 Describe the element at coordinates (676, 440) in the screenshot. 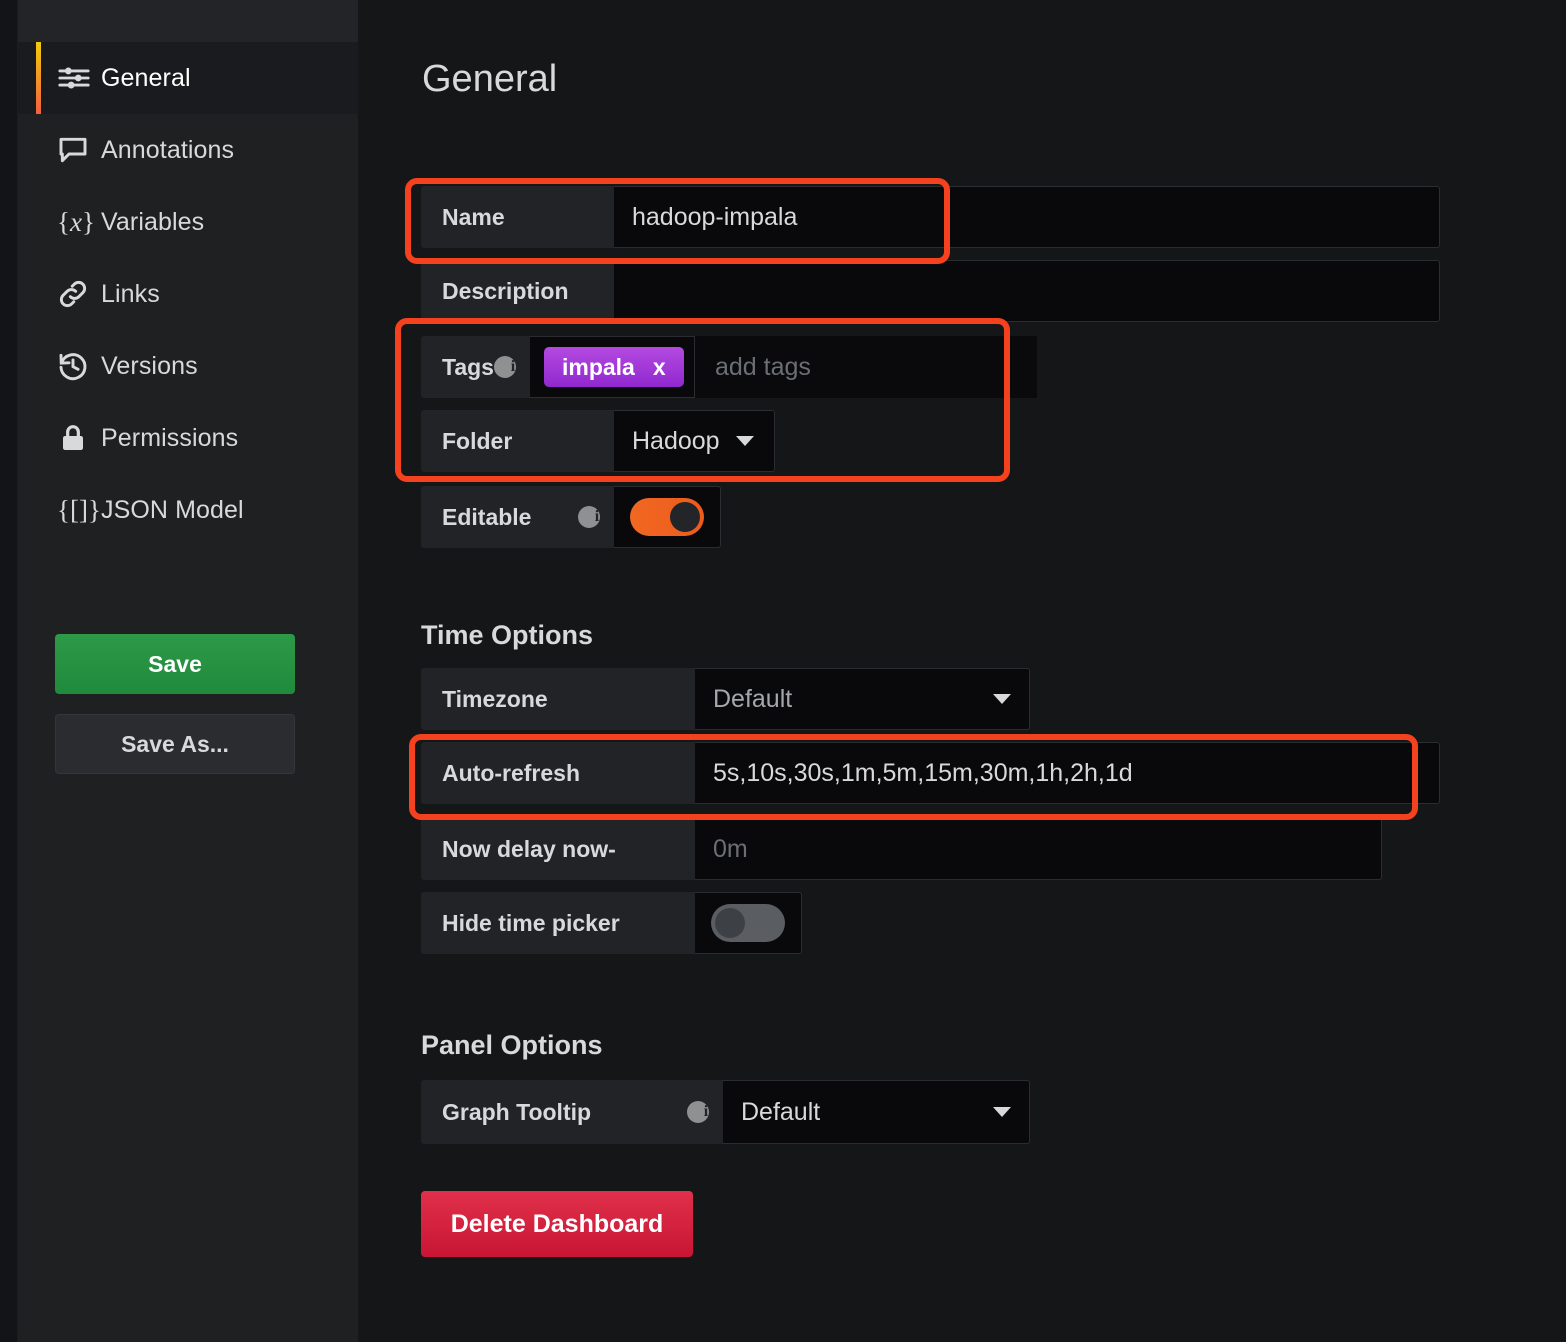

I see `folder-select-value: Hadoop` at that location.